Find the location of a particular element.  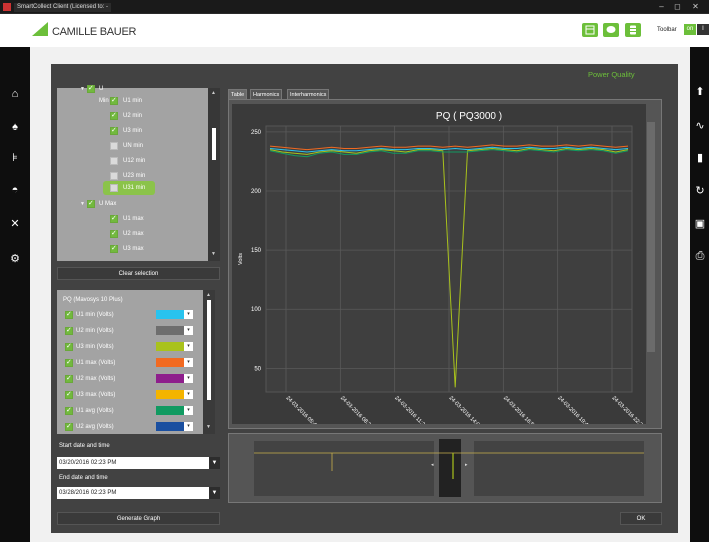

camille-bauer-logo is located at coordinates (40, 29).